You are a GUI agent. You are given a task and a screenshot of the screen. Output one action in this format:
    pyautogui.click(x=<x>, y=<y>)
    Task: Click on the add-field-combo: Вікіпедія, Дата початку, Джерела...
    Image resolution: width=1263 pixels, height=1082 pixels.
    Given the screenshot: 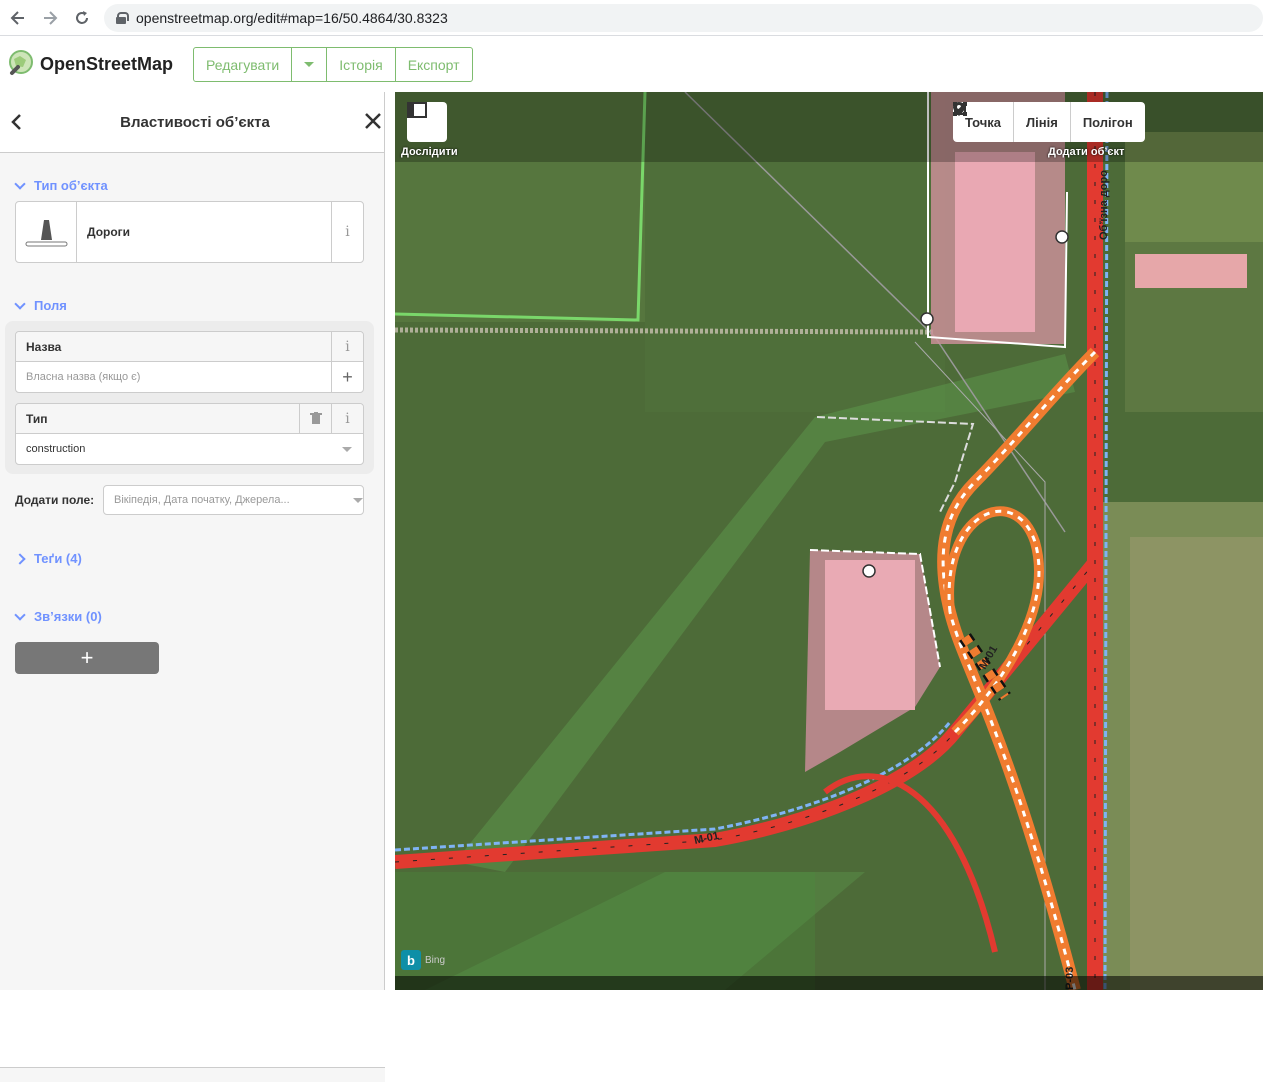 What is the action you would take?
    pyautogui.click(x=233, y=500)
    